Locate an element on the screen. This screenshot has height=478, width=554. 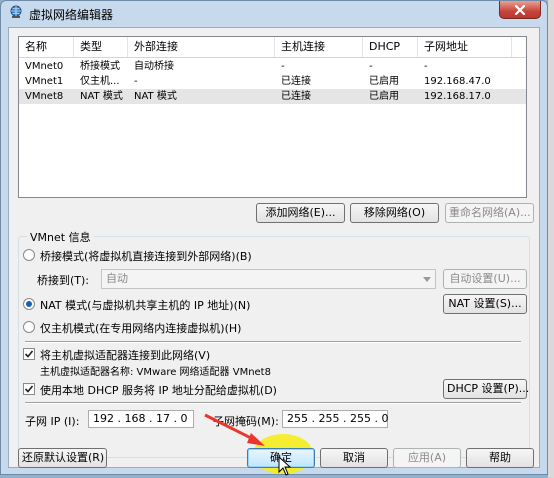
cell-name: VMnet0 is located at coordinates (44, 66).